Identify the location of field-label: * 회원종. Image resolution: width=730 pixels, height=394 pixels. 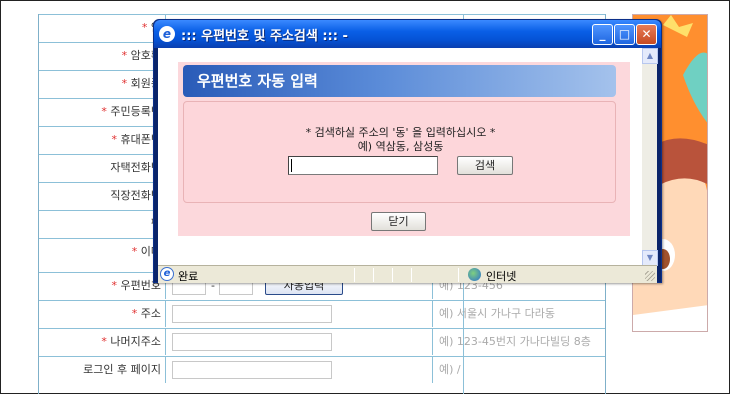
(102, 84).